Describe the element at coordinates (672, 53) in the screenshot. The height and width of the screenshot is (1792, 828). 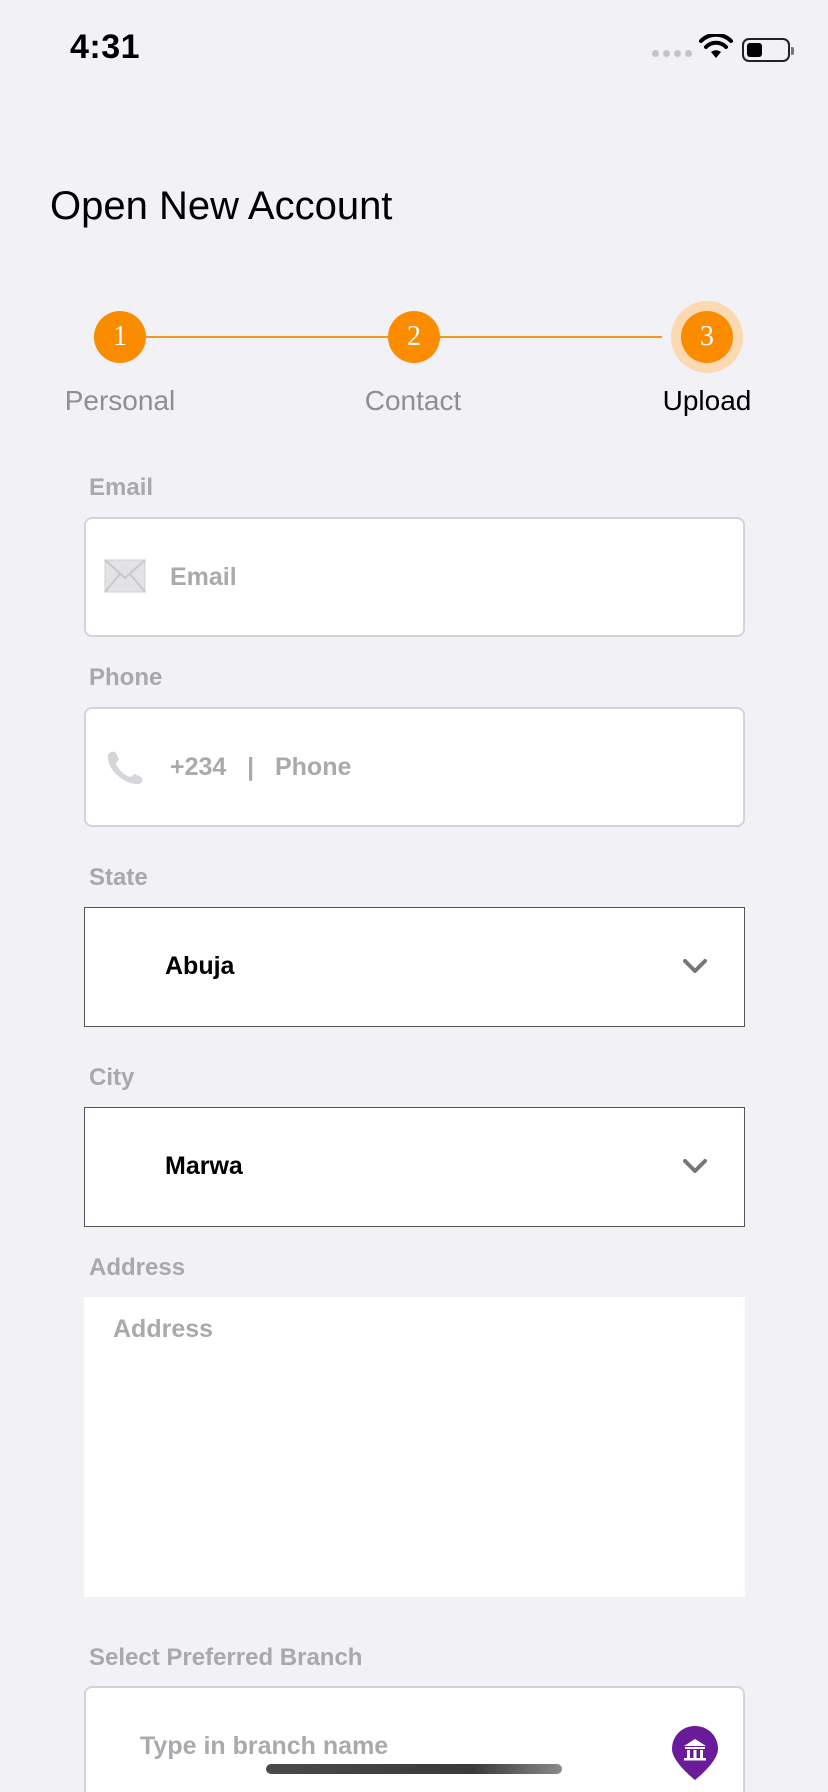
I see `cellular-signal-icon` at that location.